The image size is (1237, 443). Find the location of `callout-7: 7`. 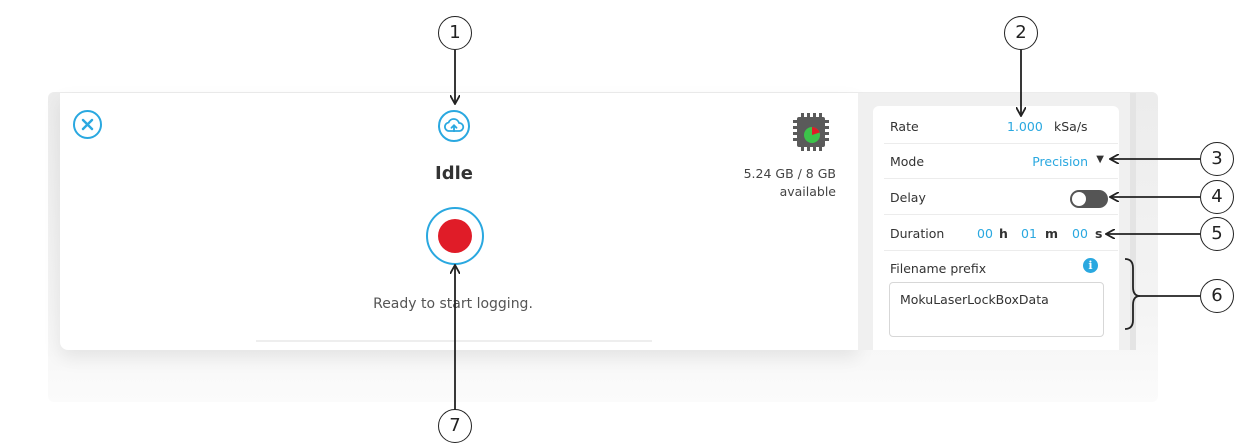

callout-7: 7 is located at coordinates (455, 426).